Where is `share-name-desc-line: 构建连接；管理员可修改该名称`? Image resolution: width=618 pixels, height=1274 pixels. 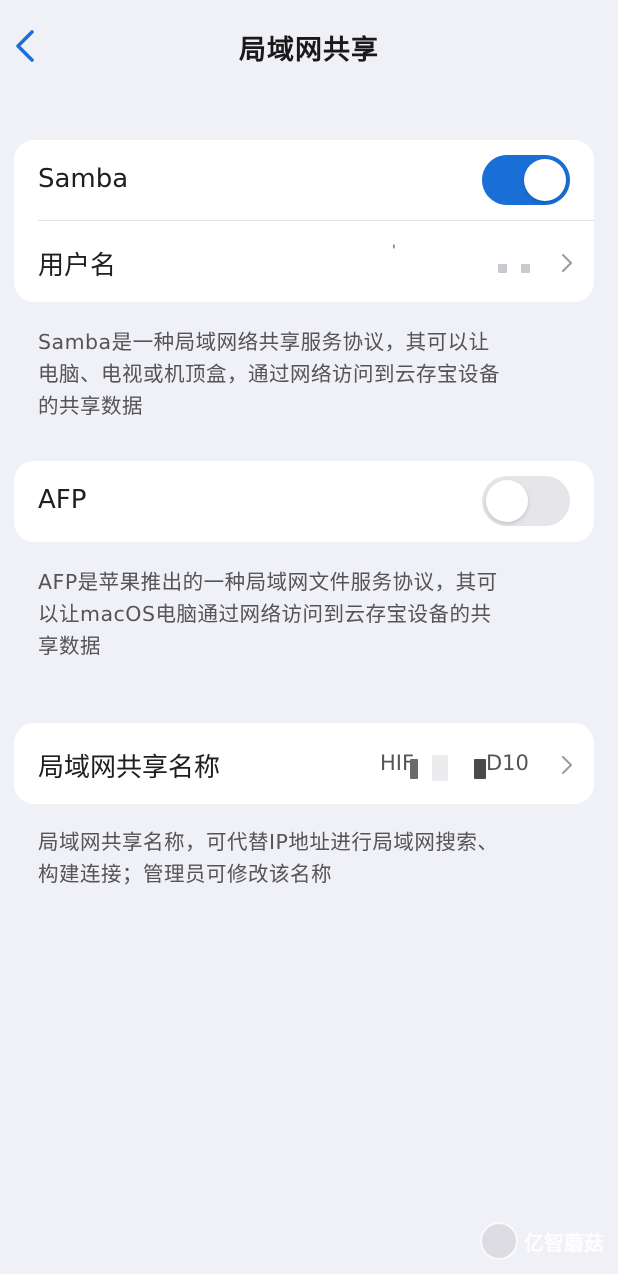
share-name-desc-line: 构建连接；管理员可修改该名称 is located at coordinates (185, 874).